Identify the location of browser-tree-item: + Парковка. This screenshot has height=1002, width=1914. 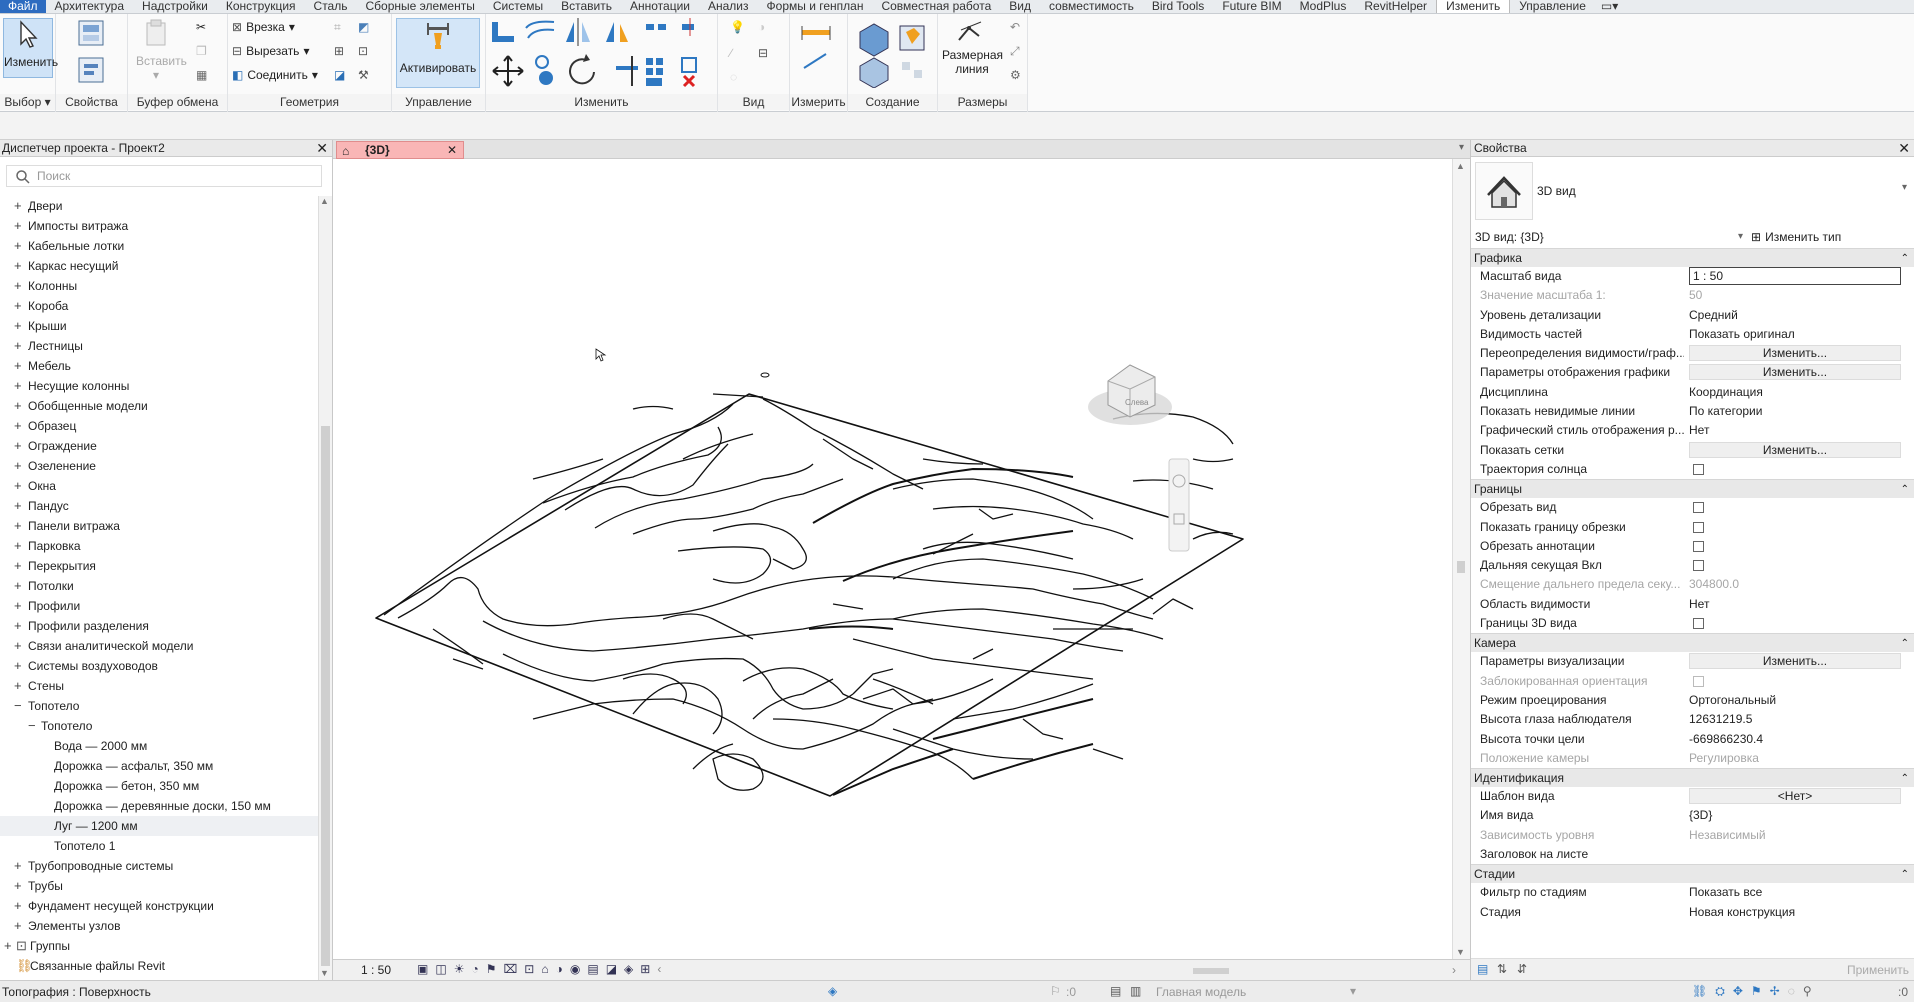
(159, 546).